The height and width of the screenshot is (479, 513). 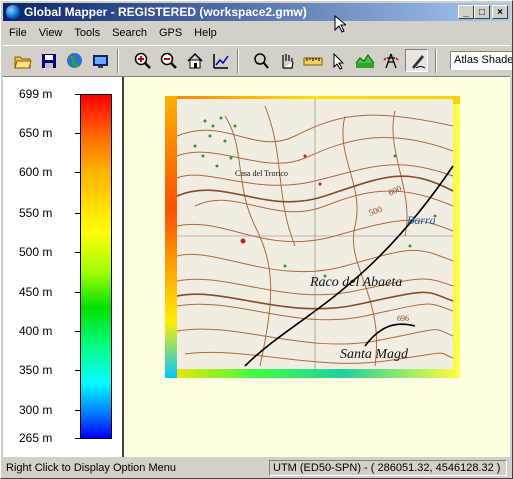 I want to click on select-arrow-icon, so click(x=338, y=61).